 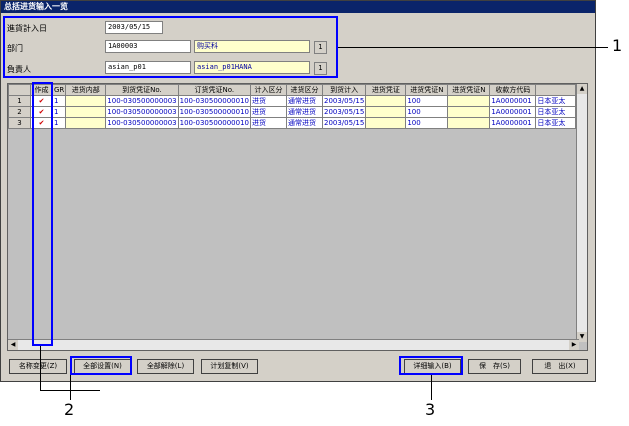 I want to click on create-column-callout-box, so click(x=42, y=214).